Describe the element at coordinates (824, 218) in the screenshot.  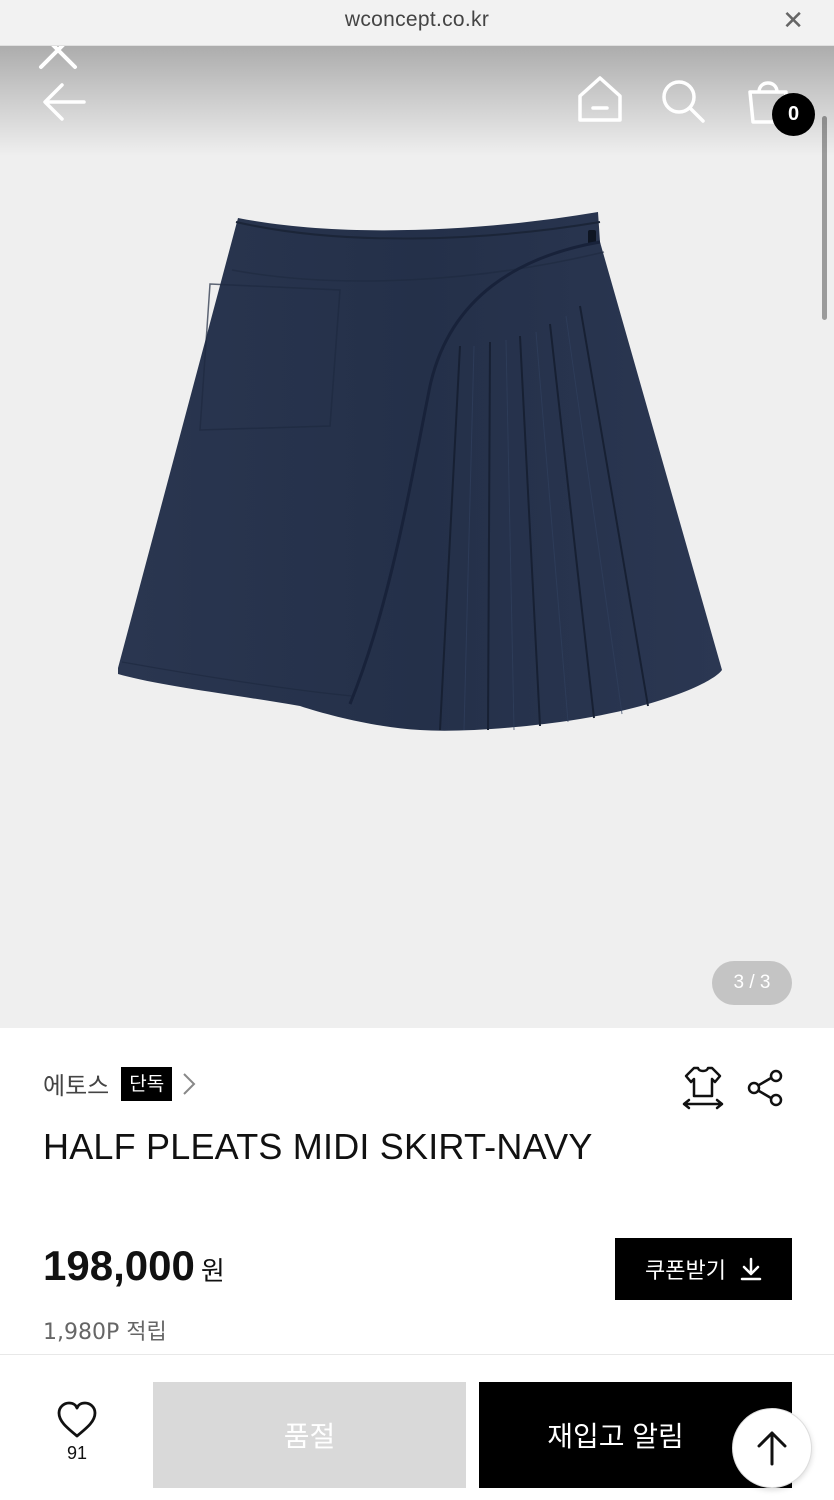
I see `scrollbar` at that location.